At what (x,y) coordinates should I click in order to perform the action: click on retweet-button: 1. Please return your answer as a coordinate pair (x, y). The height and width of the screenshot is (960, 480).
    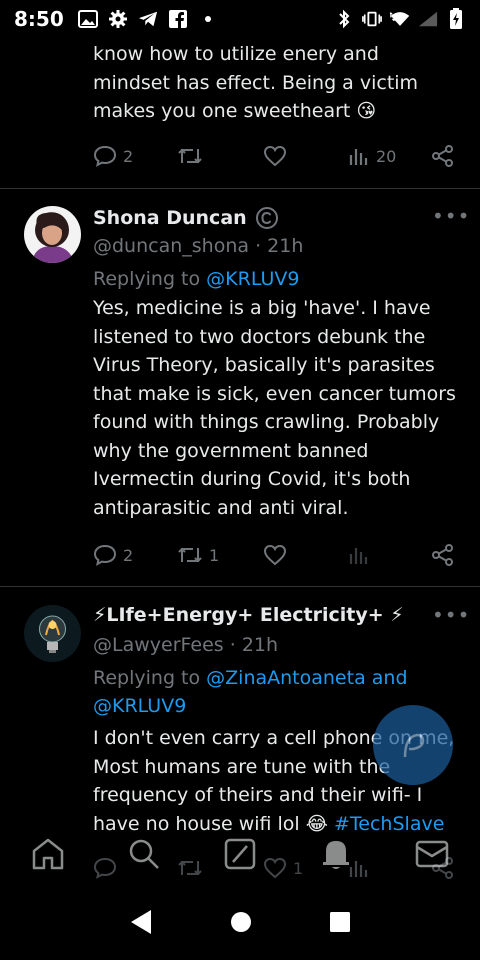
    Looking at the image, I should click on (198, 555).